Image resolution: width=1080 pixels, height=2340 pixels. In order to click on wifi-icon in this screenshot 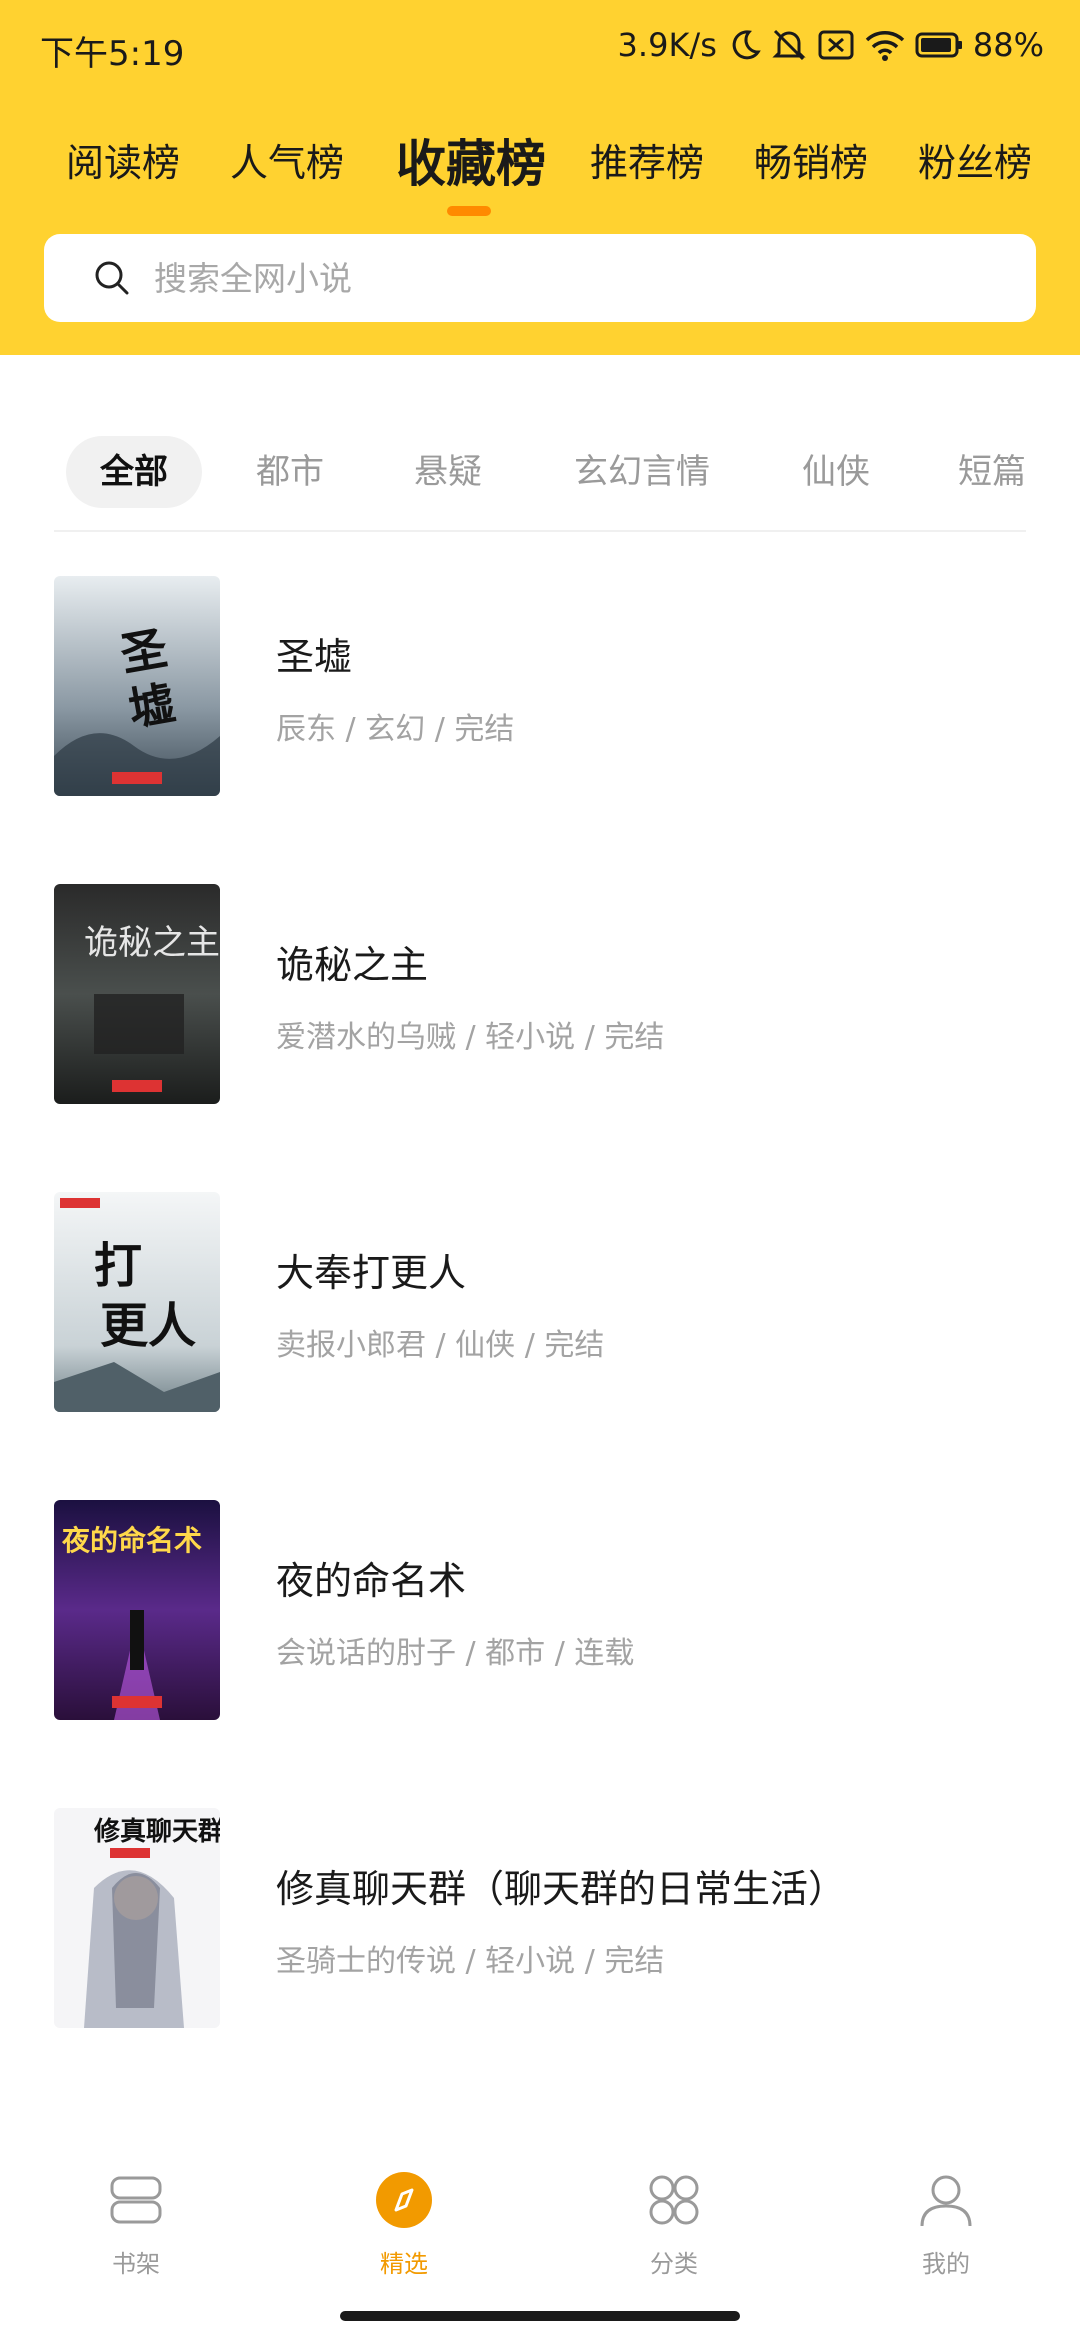, I will do `click(885, 45)`.